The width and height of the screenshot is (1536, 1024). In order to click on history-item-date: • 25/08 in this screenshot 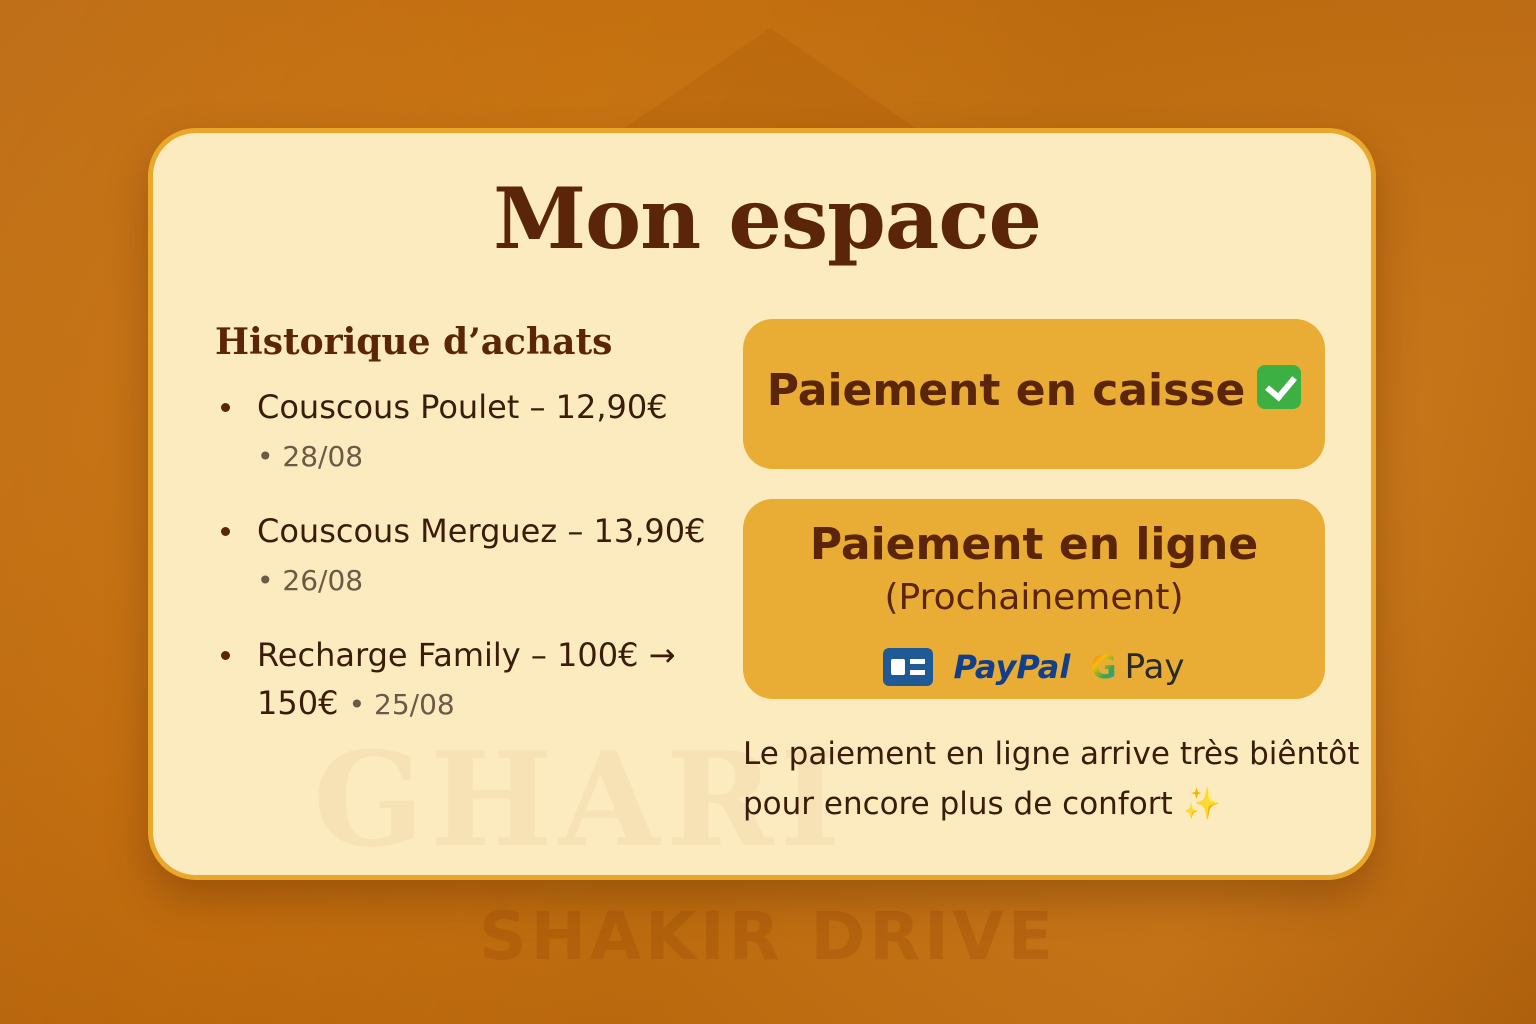, I will do `click(401, 704)`.